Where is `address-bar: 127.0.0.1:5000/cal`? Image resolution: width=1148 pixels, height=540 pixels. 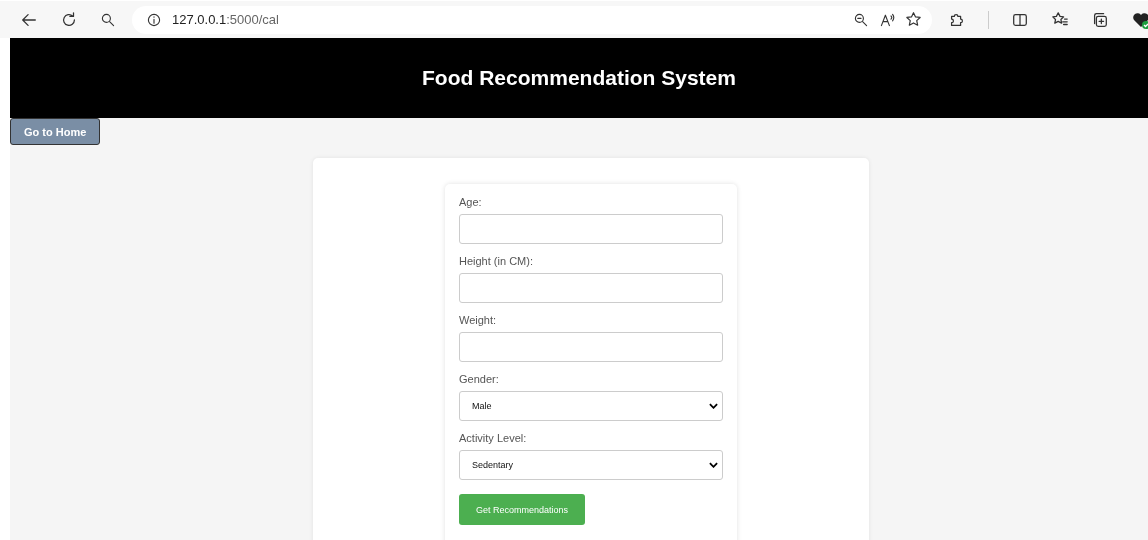
address-bar: 127.0.0.1:5000/cal is located at coordinates (532, 19).